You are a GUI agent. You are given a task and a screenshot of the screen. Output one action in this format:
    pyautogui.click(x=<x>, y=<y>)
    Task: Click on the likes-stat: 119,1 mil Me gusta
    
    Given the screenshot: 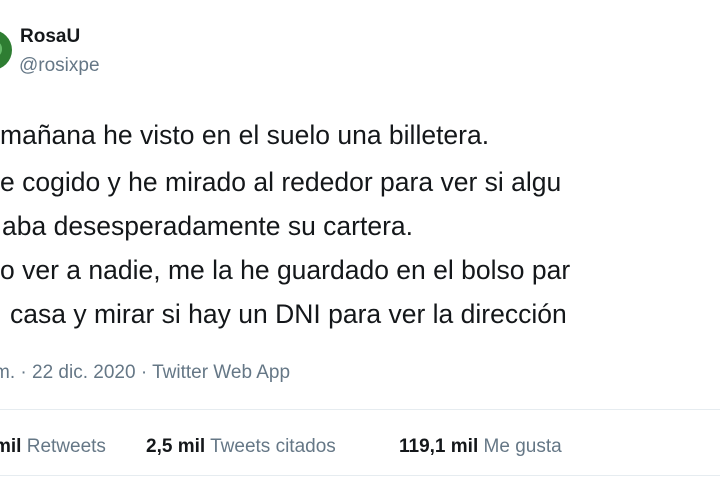 What is the action you would take?
    pyautogui.click(x=480, y=447)
    